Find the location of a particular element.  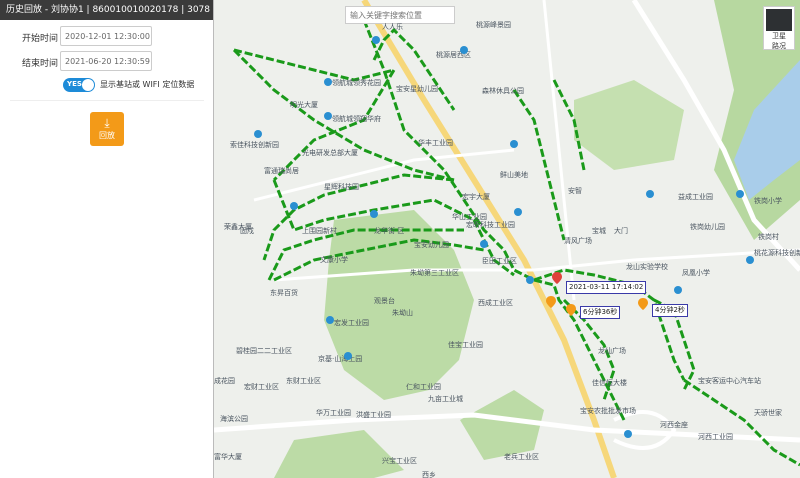

map-label: 华山工业园 is located at coordinates (469, 217).